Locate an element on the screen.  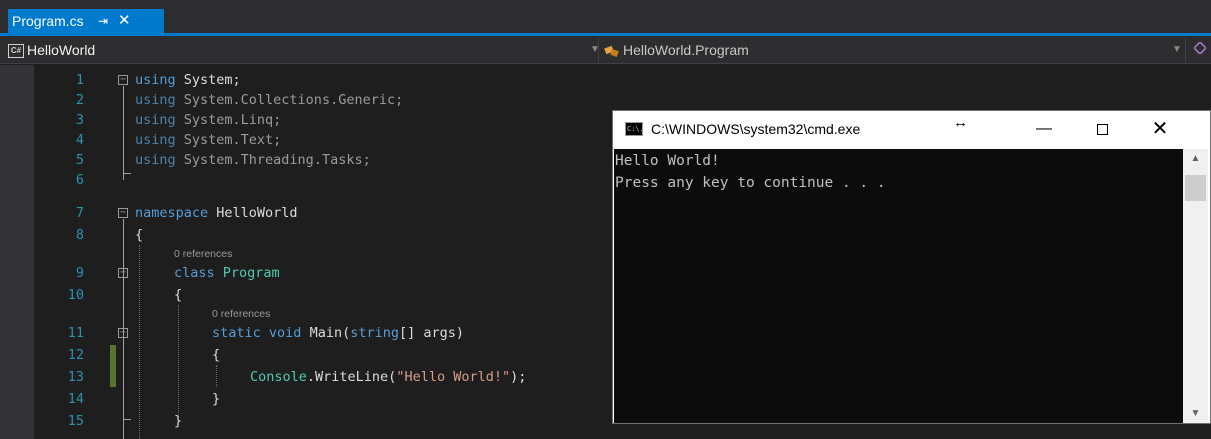
pin-icon: ⇥ is located at coordinates (103, 21).